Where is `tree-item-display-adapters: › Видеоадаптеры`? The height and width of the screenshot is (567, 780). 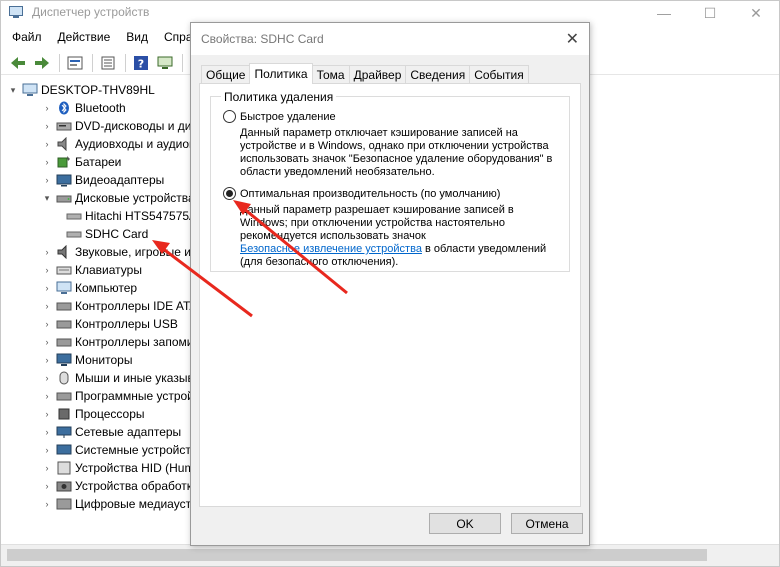
tree-item-display-adapters: › Видеоадаптеры is located at coordinates (103, 180).